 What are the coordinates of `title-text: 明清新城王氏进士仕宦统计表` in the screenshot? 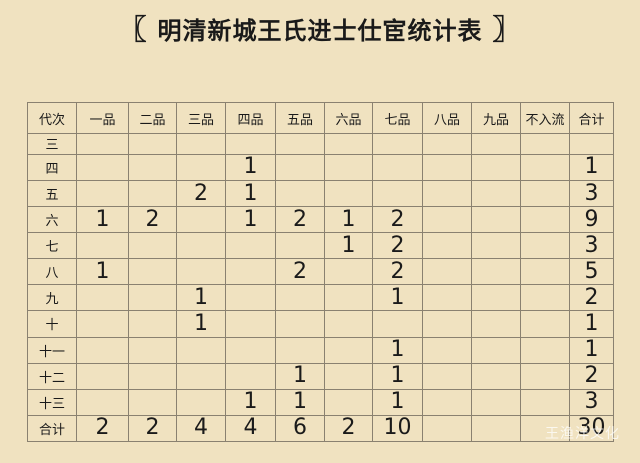 It's located at (320, 31).